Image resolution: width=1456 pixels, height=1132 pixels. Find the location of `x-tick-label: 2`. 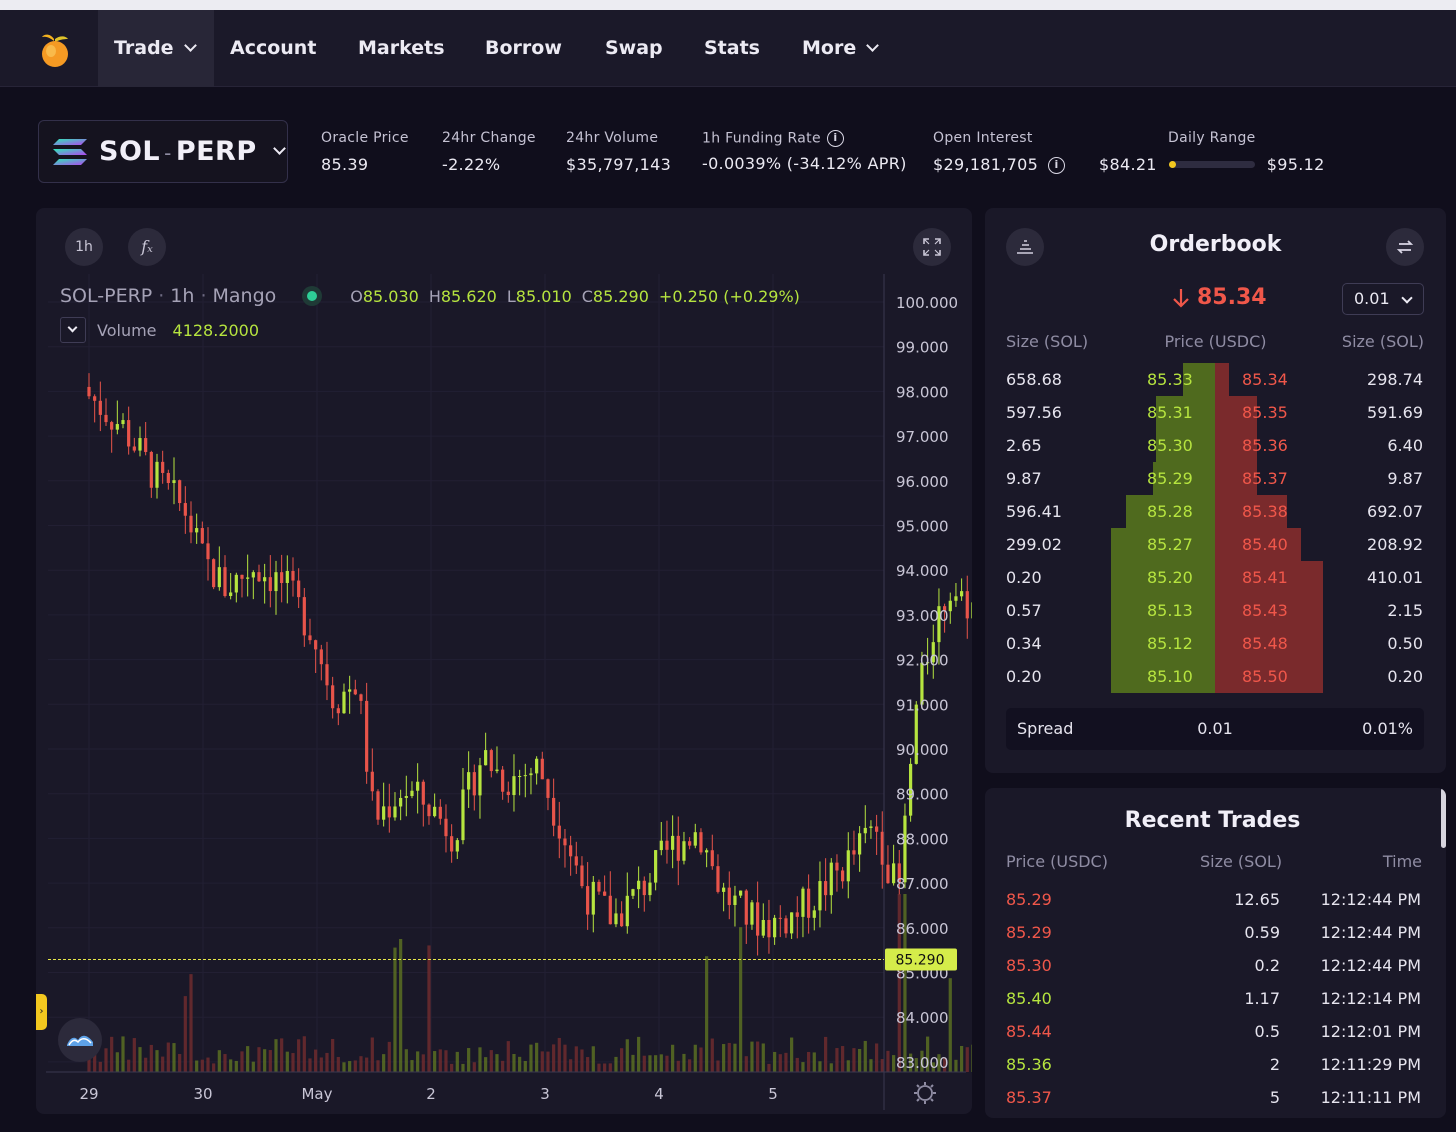

x-tick-label: 2 is located at coordinates (431, 1094).